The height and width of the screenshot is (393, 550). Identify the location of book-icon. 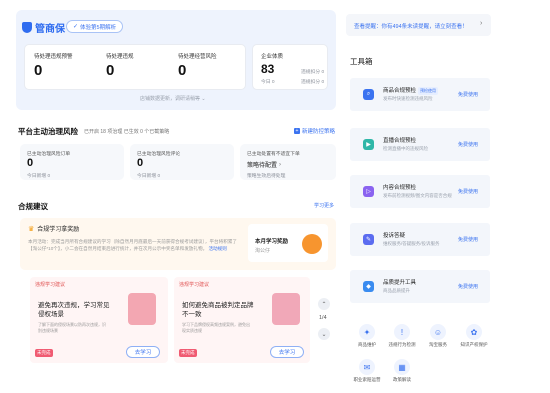
(142, 309).